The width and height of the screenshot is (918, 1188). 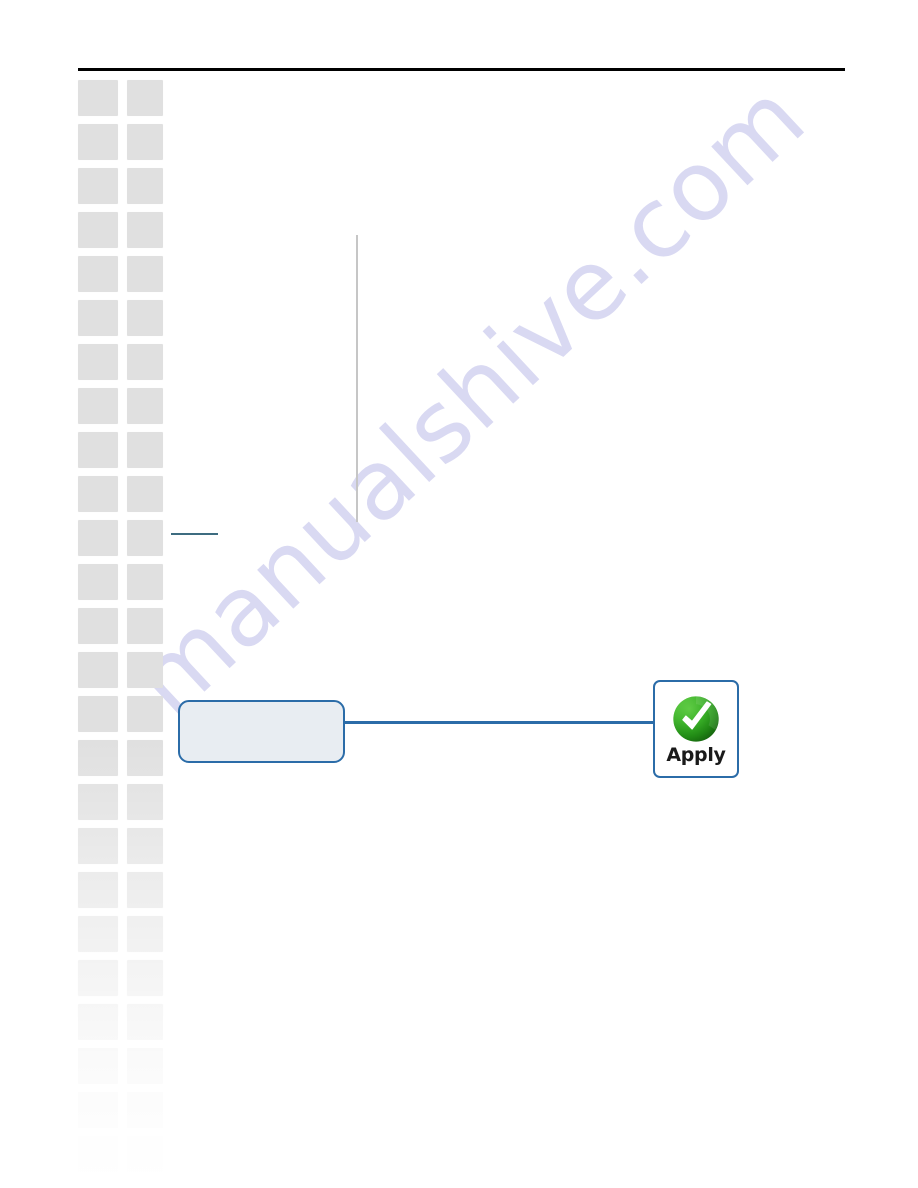 I want to click on callout-box, so click(x=261, y=731).